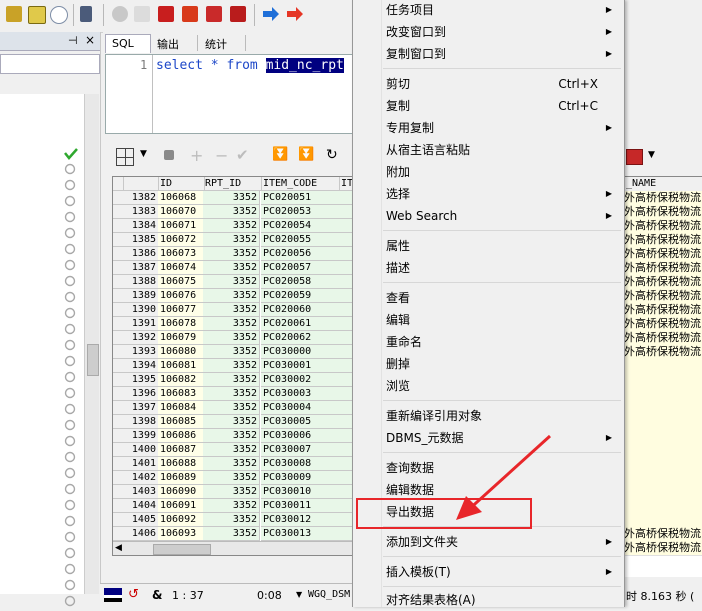 This screenshot has height=611, width=702. What do you see at coordinates (233, 198) in the screenshot?
I see `table-row: 1382 106068 3352 PC020051` at bounding box center [233, 198].